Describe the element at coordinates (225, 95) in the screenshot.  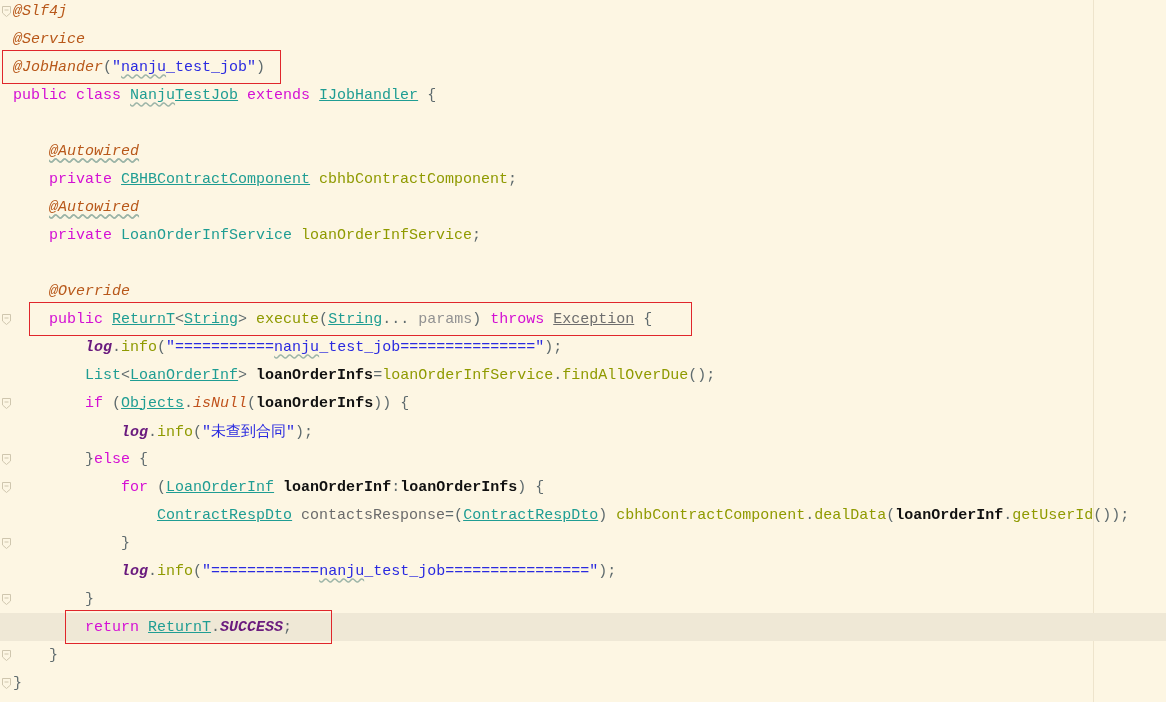
I see `code-line: public class NanjuTestJob extends IJobHandler {` at that location.